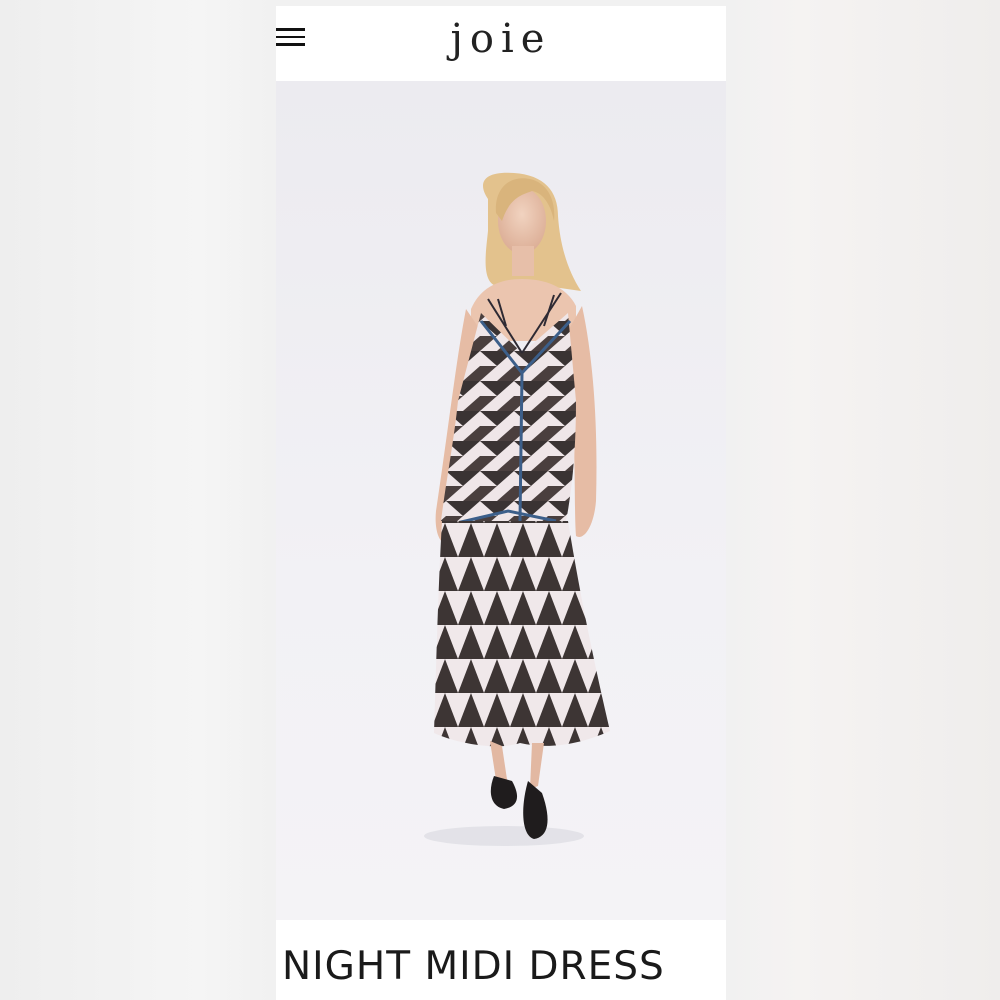 Image resolution: width=1000 pixels, height=1000 pixels. Describe the element at coordinates (501, 39) in the screenshot. I see `brand-logo: joie` at that location.